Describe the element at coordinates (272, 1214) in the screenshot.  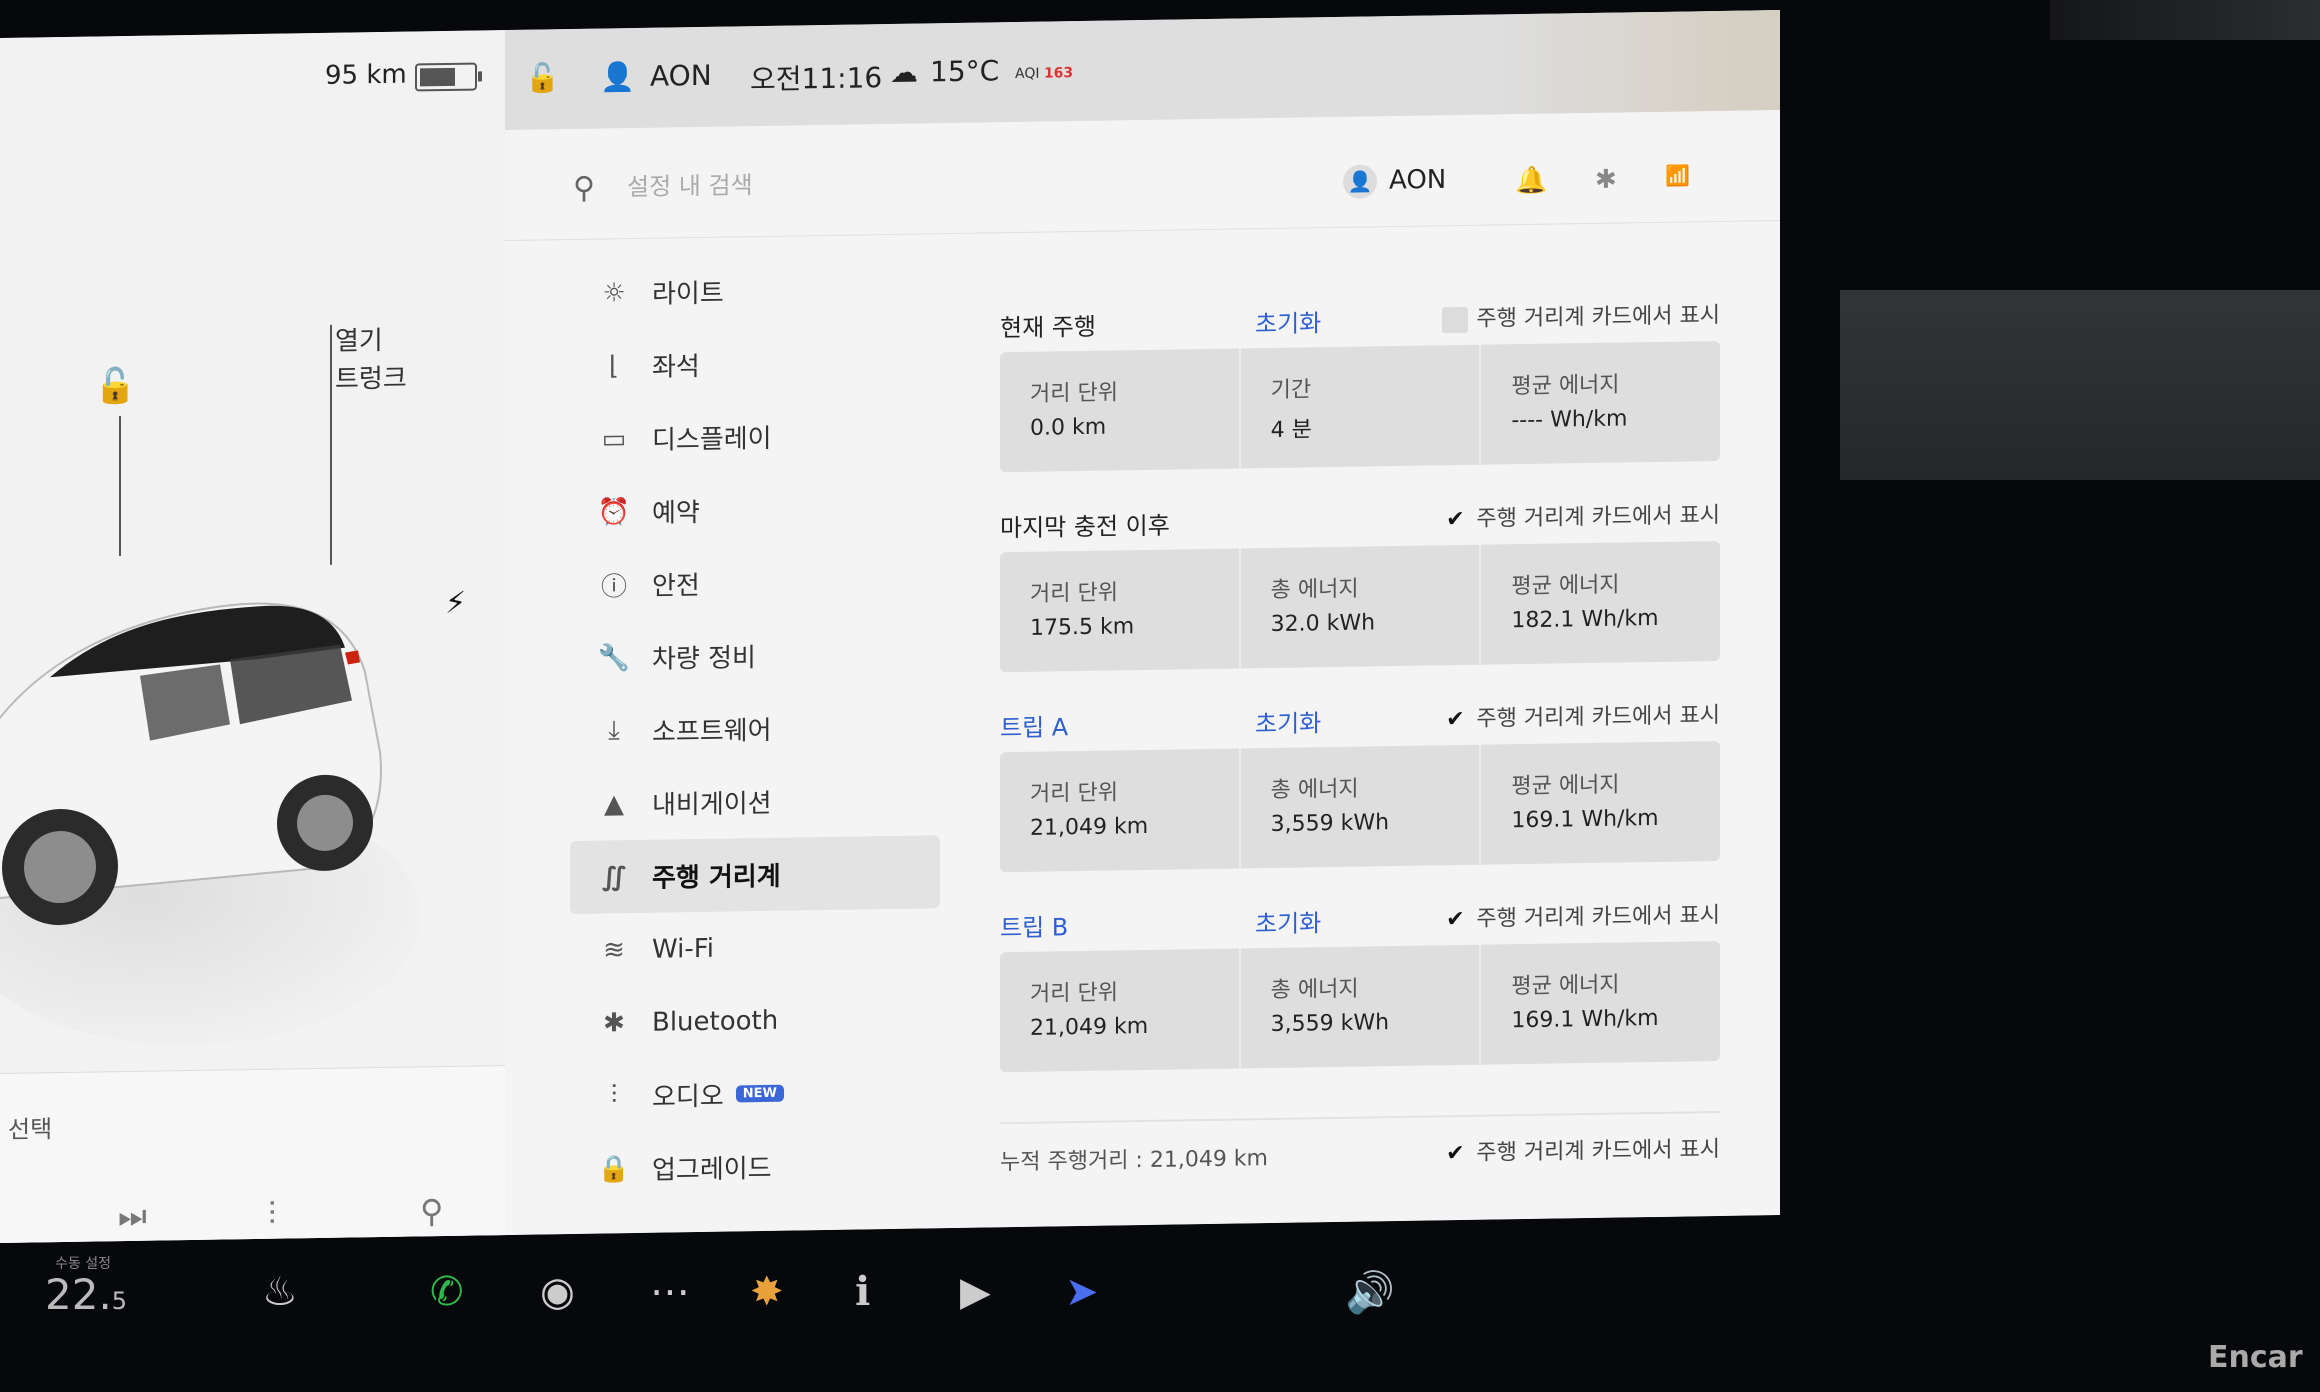
I see `equalizer-icon: ⫶` at that location.